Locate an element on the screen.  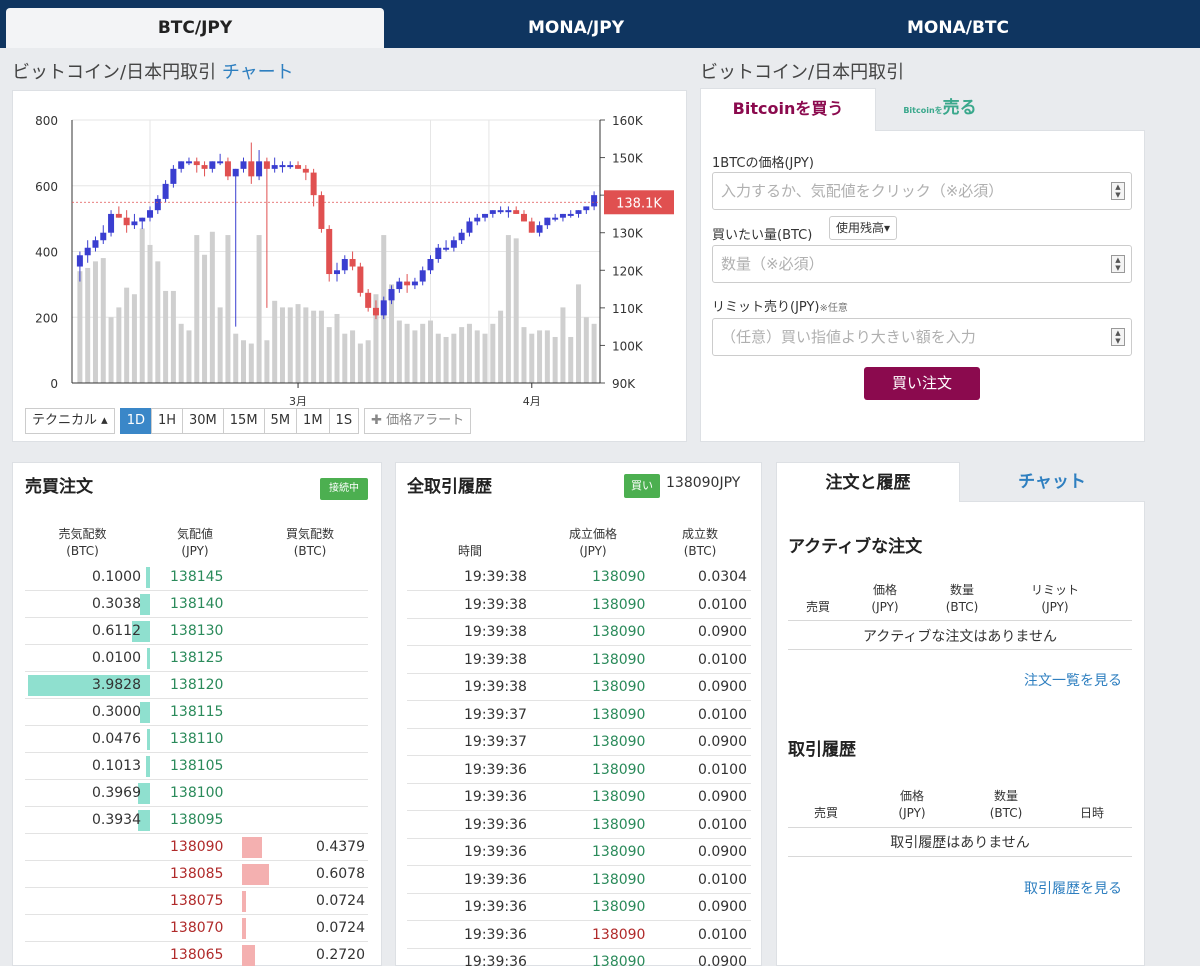
chart-link: チャート is located at coordinates (258, 72).